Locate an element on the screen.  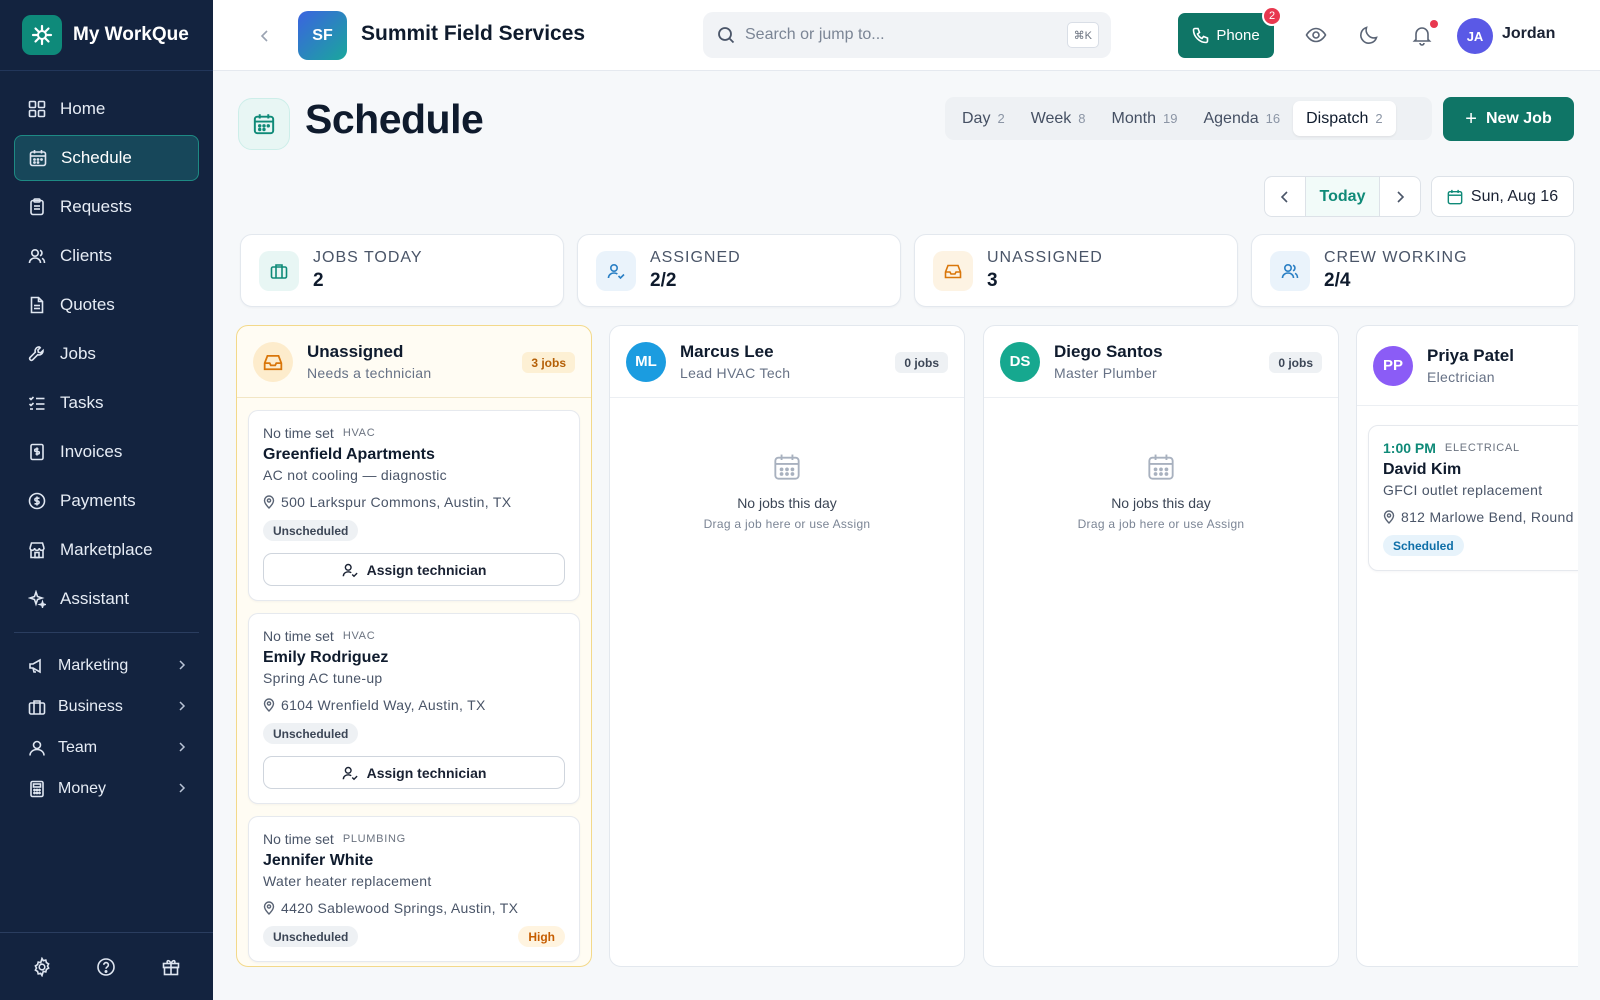
tab-day: Day 2 is located at coordinates (983, 118).